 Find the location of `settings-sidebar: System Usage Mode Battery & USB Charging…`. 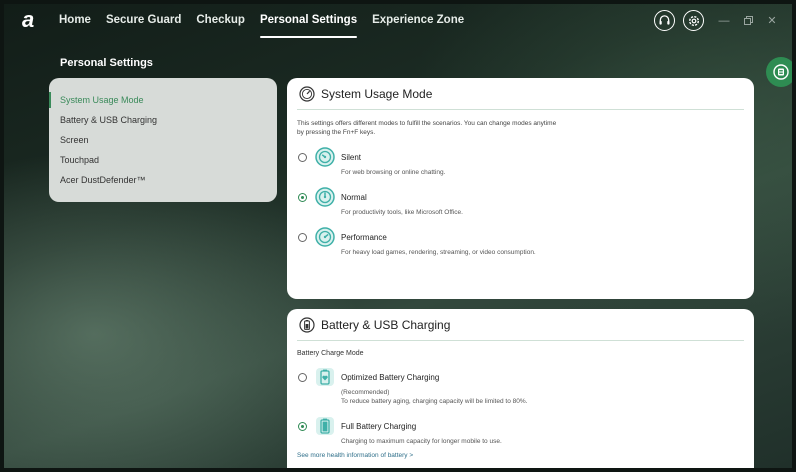

settings-sidebar: System Usage Mode Battery & USB Charging… is located at coordinates (163, 140).